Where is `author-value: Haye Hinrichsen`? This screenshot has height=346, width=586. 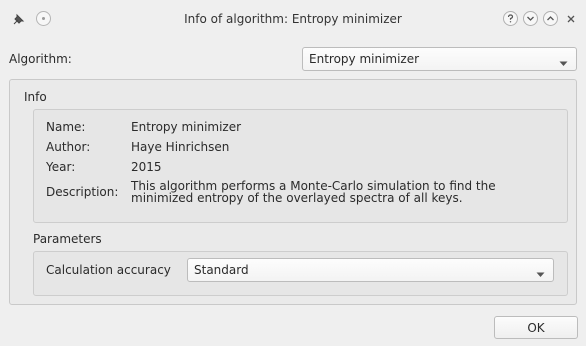 author-value: Haye Hinrichsen is located at coordinates (180, 147).